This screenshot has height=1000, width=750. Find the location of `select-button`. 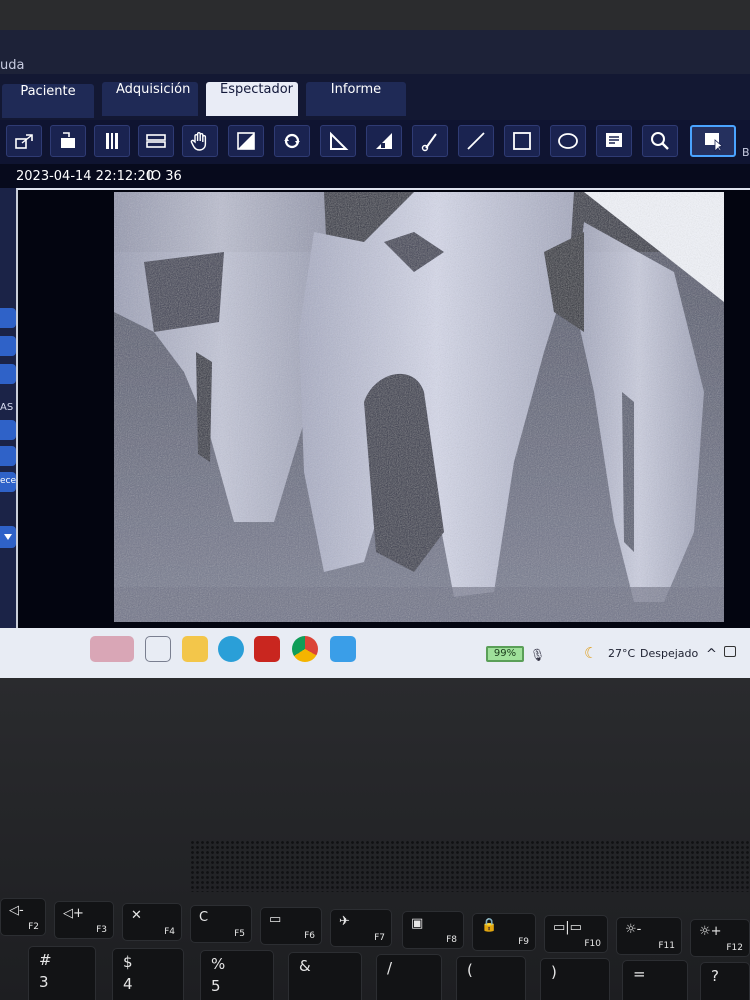

select-button is located at coordinates (713, 141).